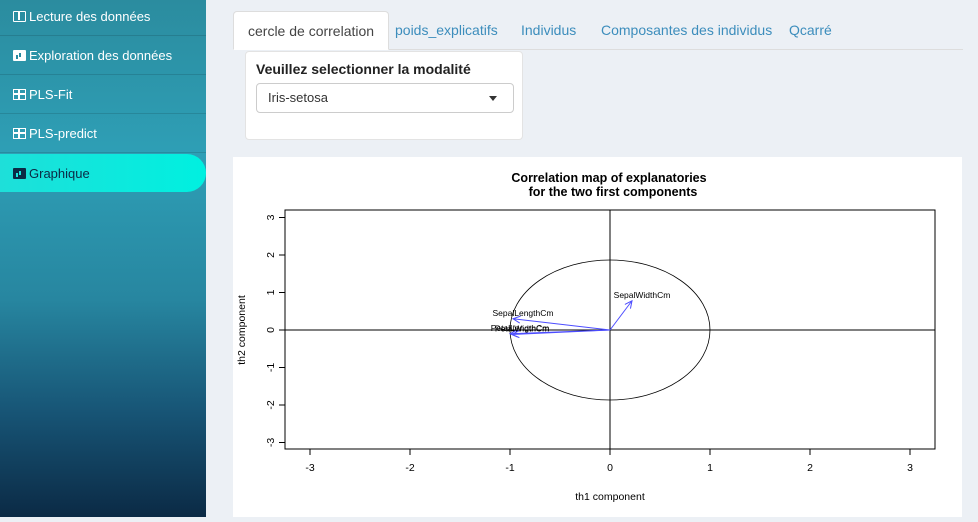 This screenshot has height=522, width=978. What do you see at coordinates (271, 442) in the screenshot?
I see `y-tick-label: -3` at bounding box center [271, 442].